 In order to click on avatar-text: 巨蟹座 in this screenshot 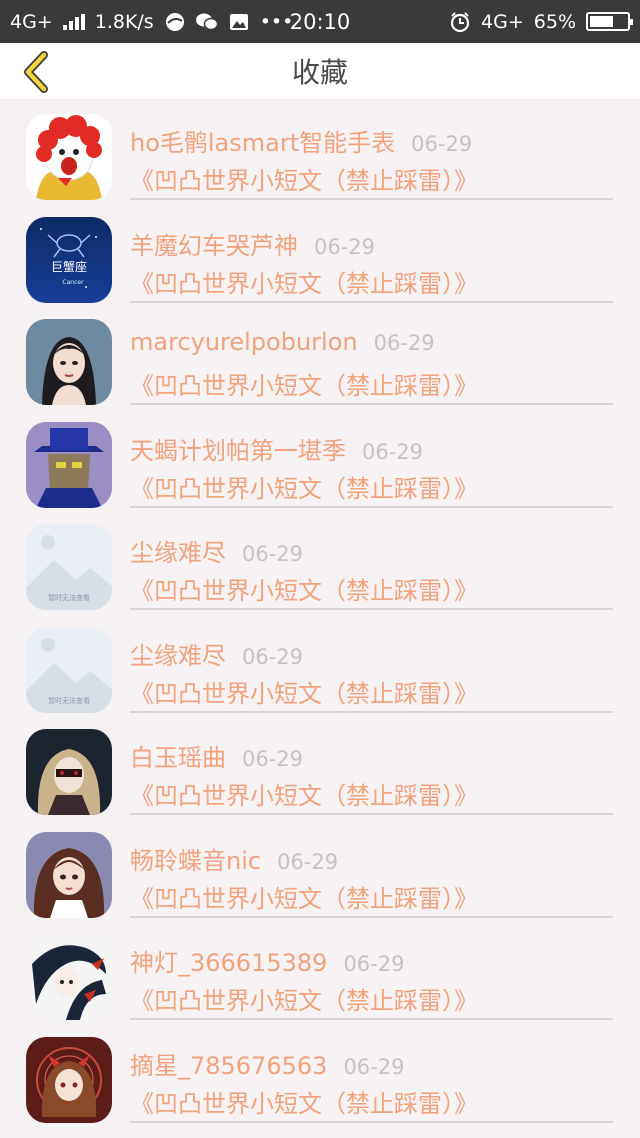, I will do `click(69, 266)`.